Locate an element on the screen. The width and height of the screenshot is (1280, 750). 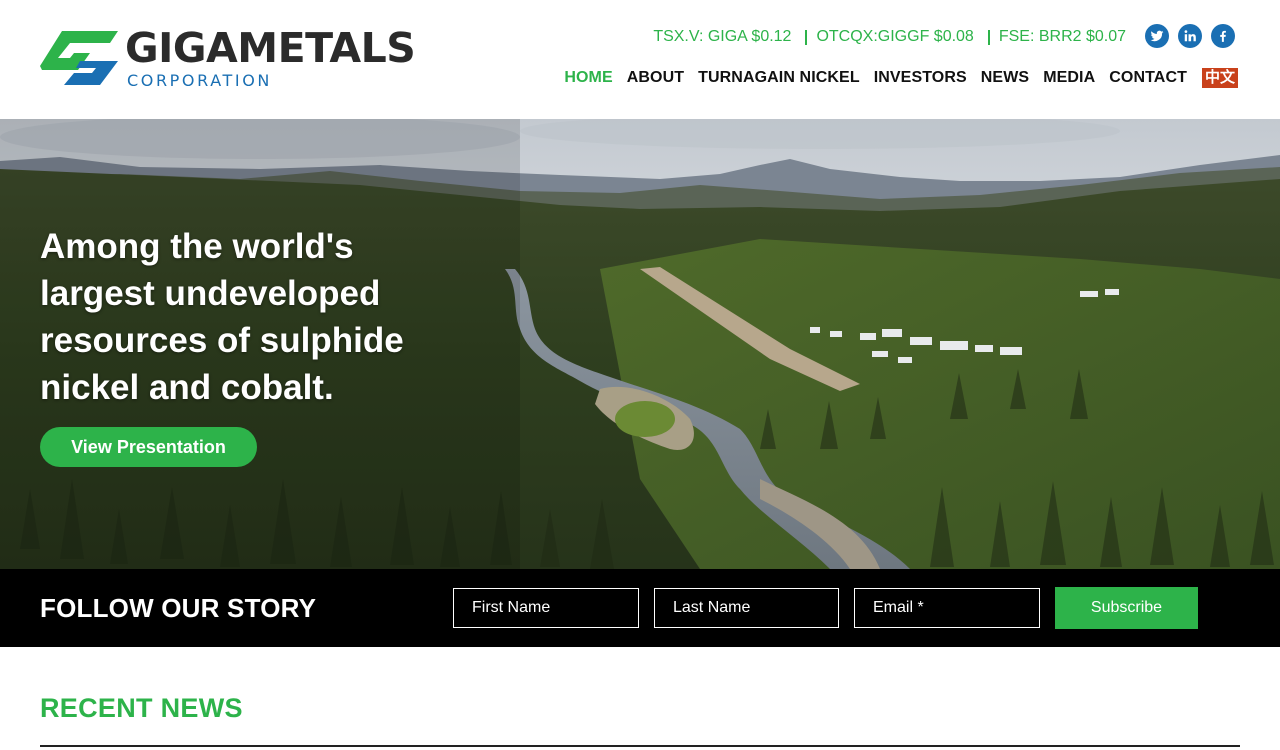
newsletter-signup-bar: FOLLOW OUR STORY Subscribe is located at coordinates (640, 608).